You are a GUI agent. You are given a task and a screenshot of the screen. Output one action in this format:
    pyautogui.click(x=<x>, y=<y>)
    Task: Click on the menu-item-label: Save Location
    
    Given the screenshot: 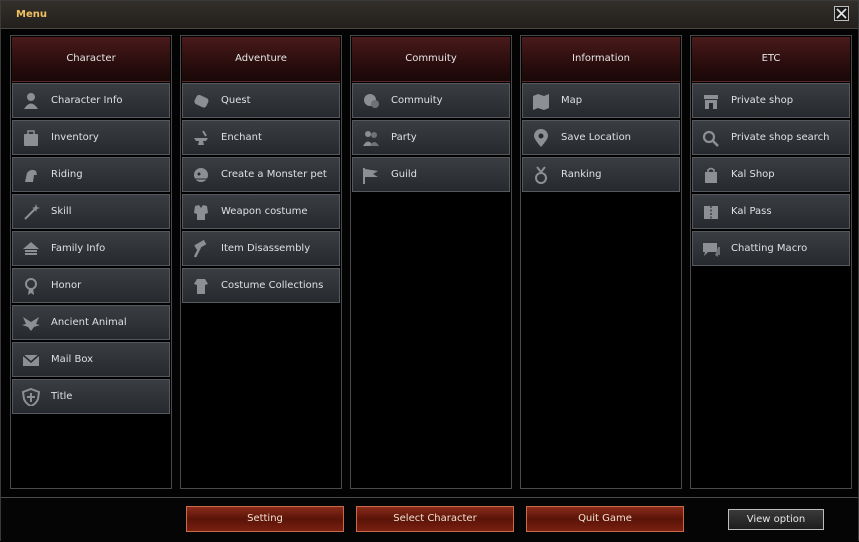 What is the action you would take?
    pyautogui.click(x=596, y=137)
    